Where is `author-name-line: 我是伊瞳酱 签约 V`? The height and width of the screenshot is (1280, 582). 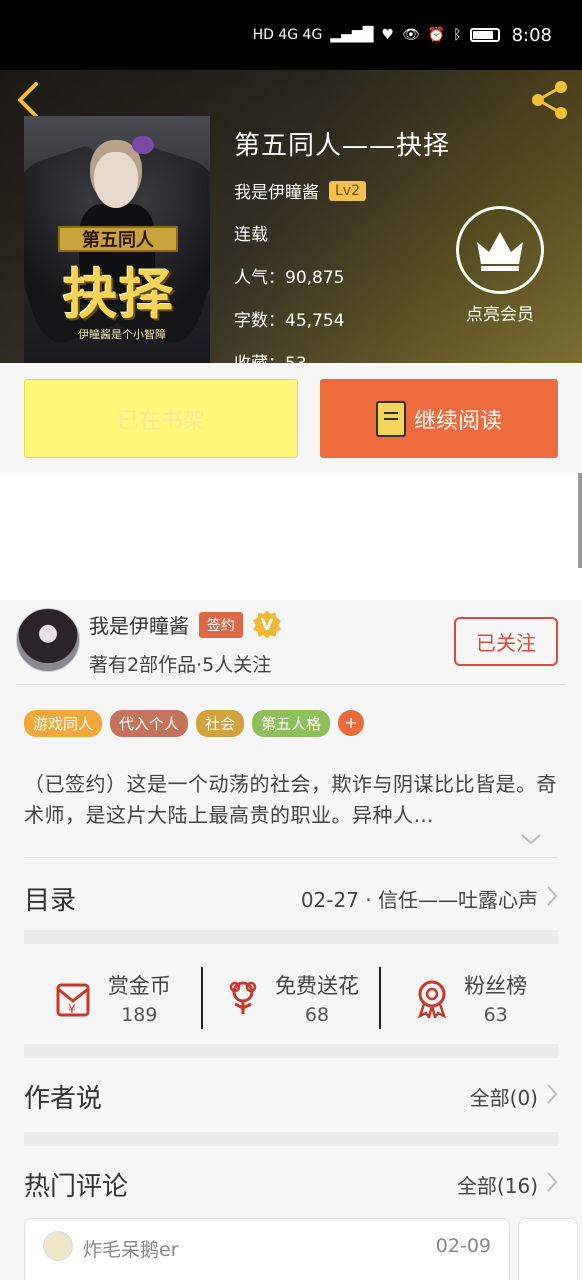
author-name-line: 我是伊瞳酱 签约 V is located at coordinates (185, 624).